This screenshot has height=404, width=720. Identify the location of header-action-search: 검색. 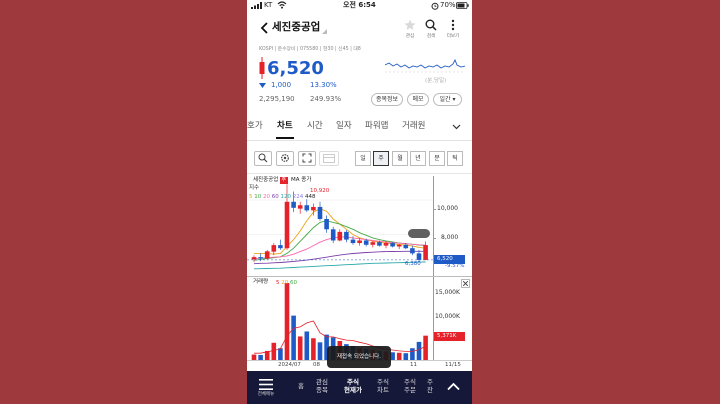
(431, 30).